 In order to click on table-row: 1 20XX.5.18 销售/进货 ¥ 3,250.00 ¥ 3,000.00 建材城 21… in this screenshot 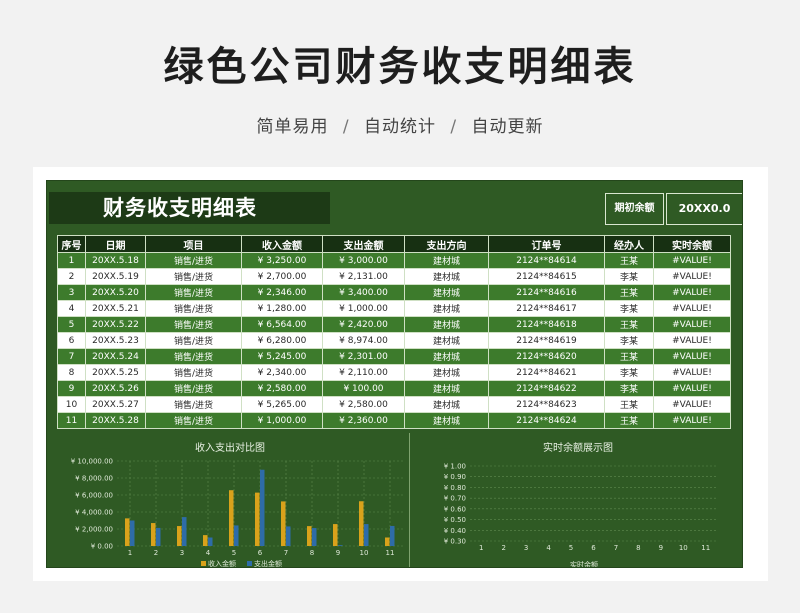, I will do `click(394, 260)`.